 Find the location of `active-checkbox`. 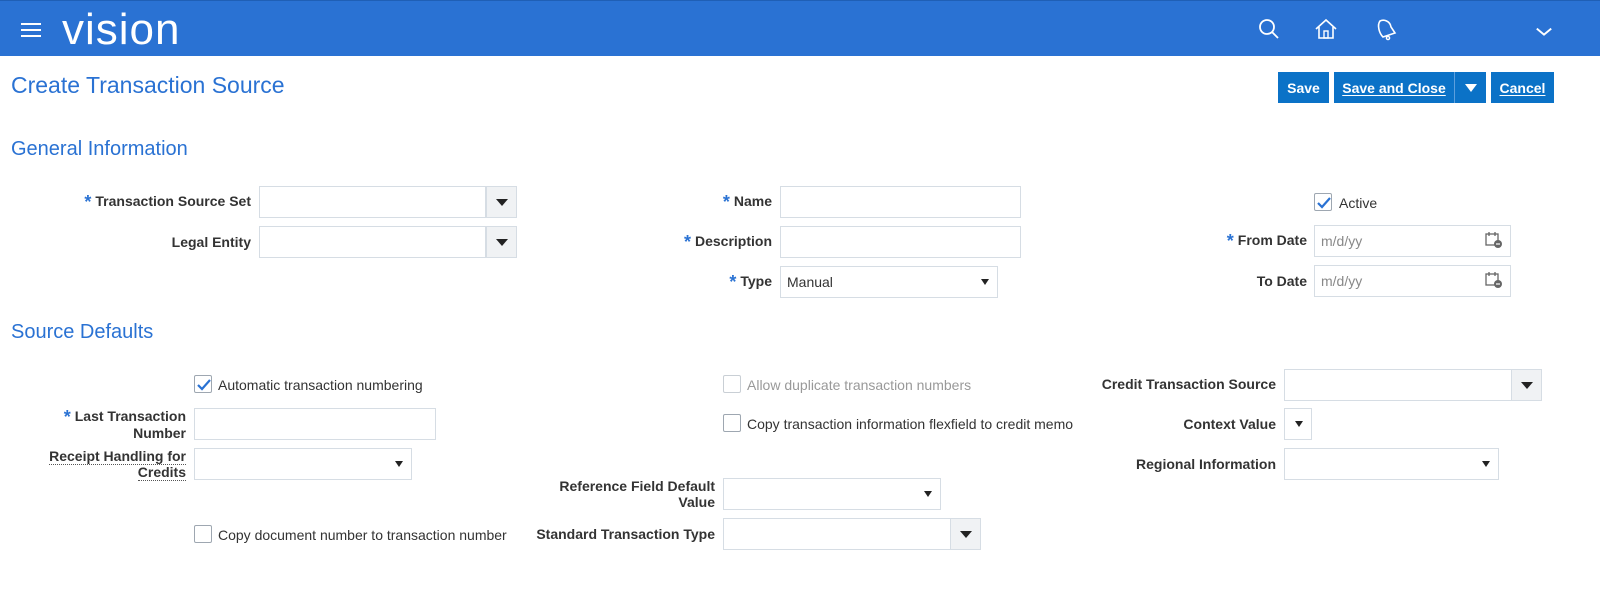

active-checkbox is located at coordinates (1323, 202).